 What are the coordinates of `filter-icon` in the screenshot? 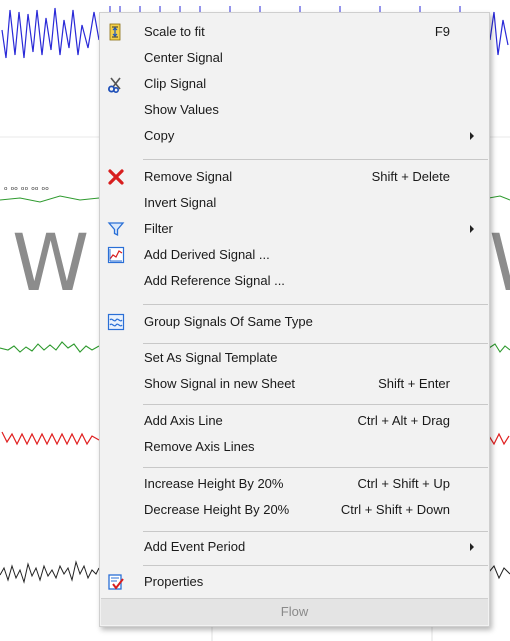 It's located at (116, 229).